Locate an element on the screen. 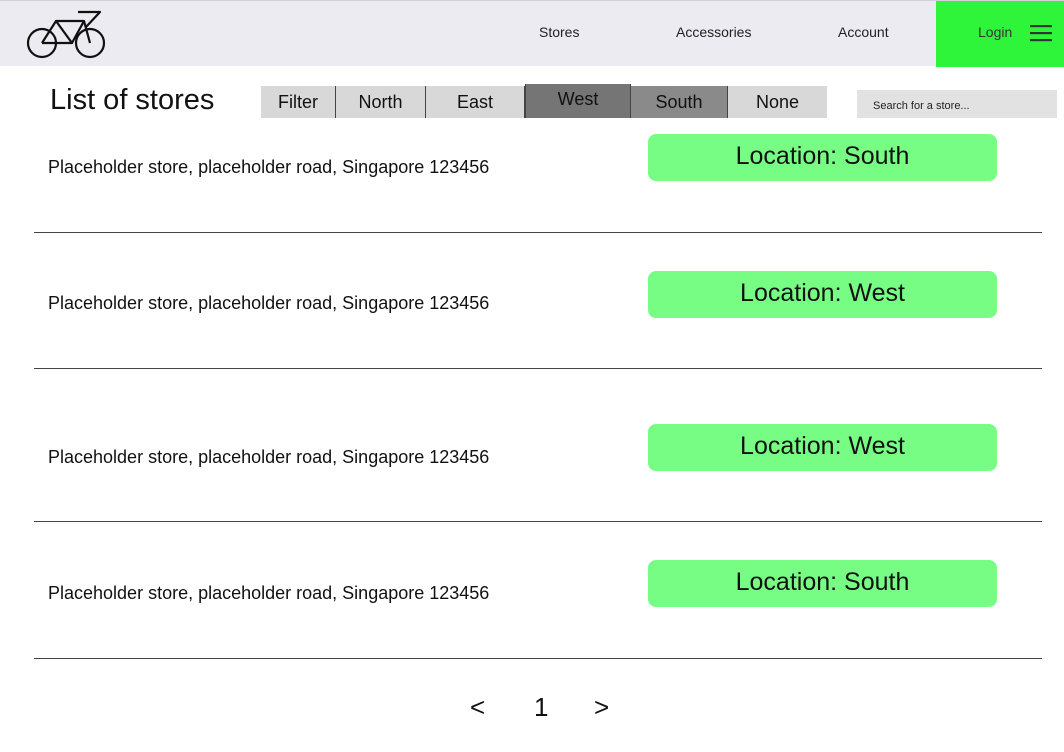 Image resolution: width=1064 pixels, height=752 pixels. pagination-current-page: 1 is located at coordinates (541, 707).